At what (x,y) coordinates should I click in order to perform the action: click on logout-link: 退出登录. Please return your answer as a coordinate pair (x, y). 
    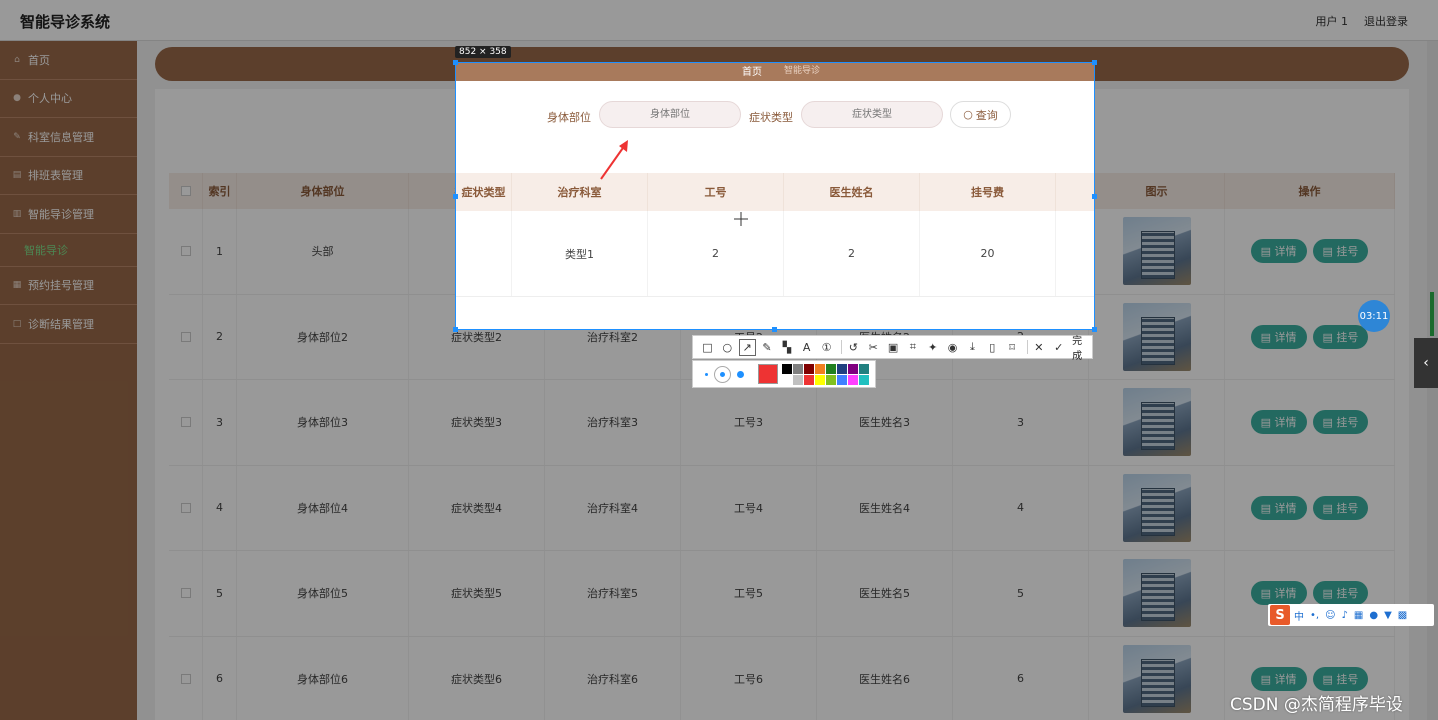
    Looking at the image, I should click on (1386, 21).